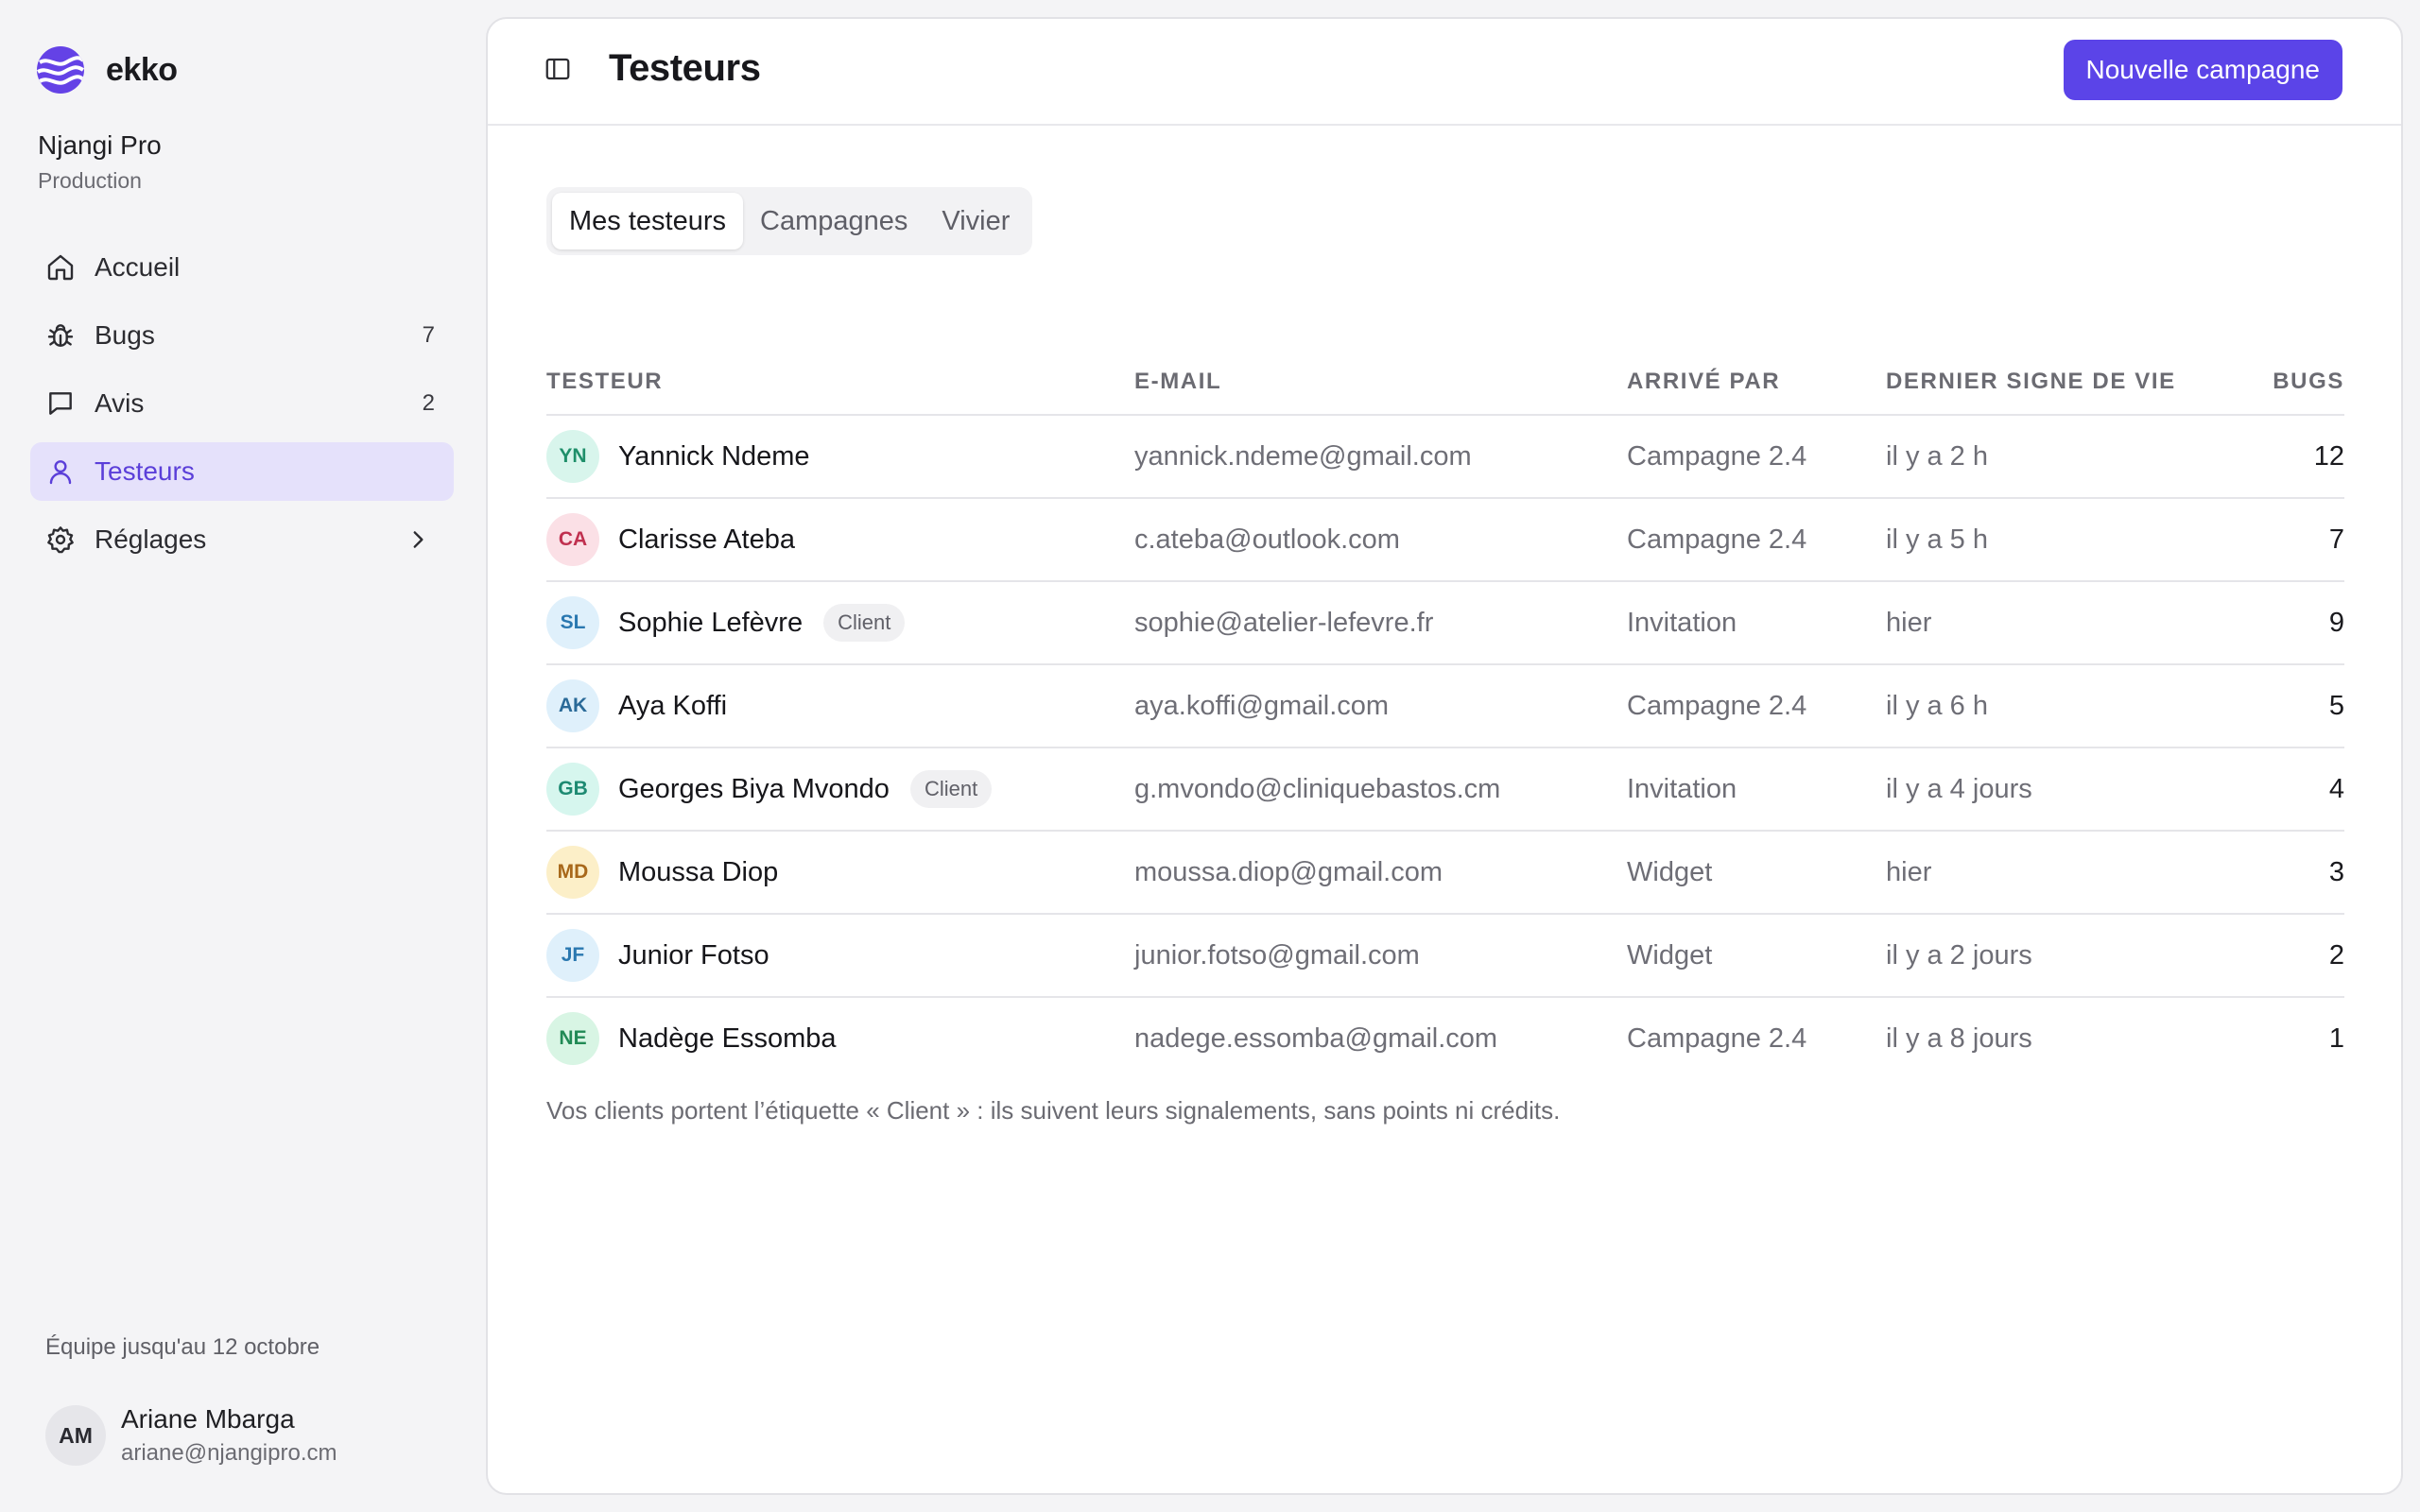  Describe the element at coordinates (2308, 382) in the screenshot. I see `column-header-bugs: BUGS` at that location.